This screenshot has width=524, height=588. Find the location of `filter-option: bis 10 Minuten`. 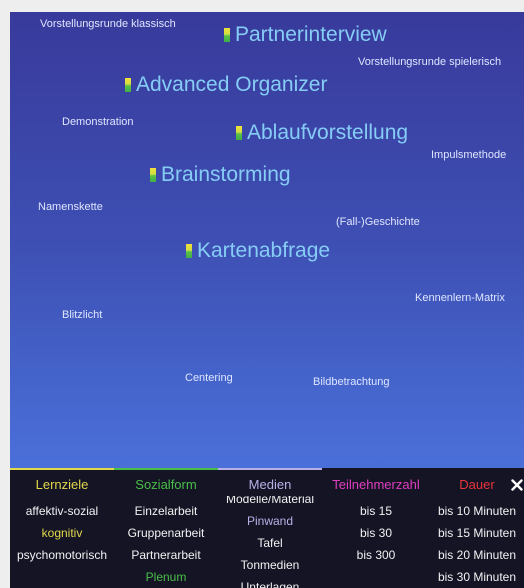

filter-option: bis 10 Minuten is located at coordinates (477, 511).